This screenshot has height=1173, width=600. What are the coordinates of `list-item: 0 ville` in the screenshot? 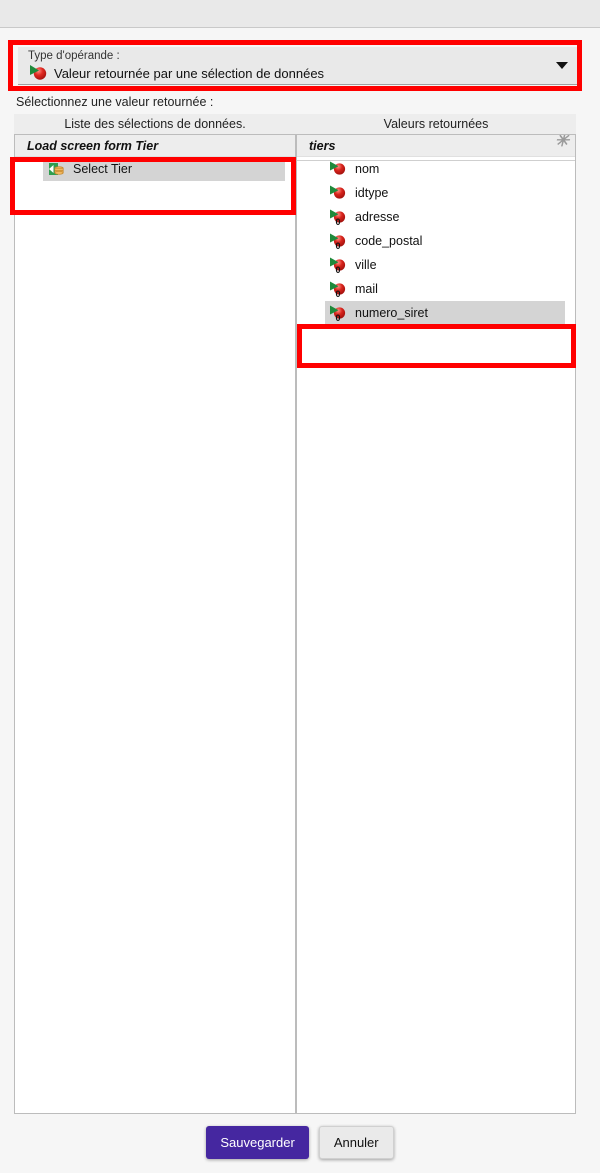 It's located at (436, 265).